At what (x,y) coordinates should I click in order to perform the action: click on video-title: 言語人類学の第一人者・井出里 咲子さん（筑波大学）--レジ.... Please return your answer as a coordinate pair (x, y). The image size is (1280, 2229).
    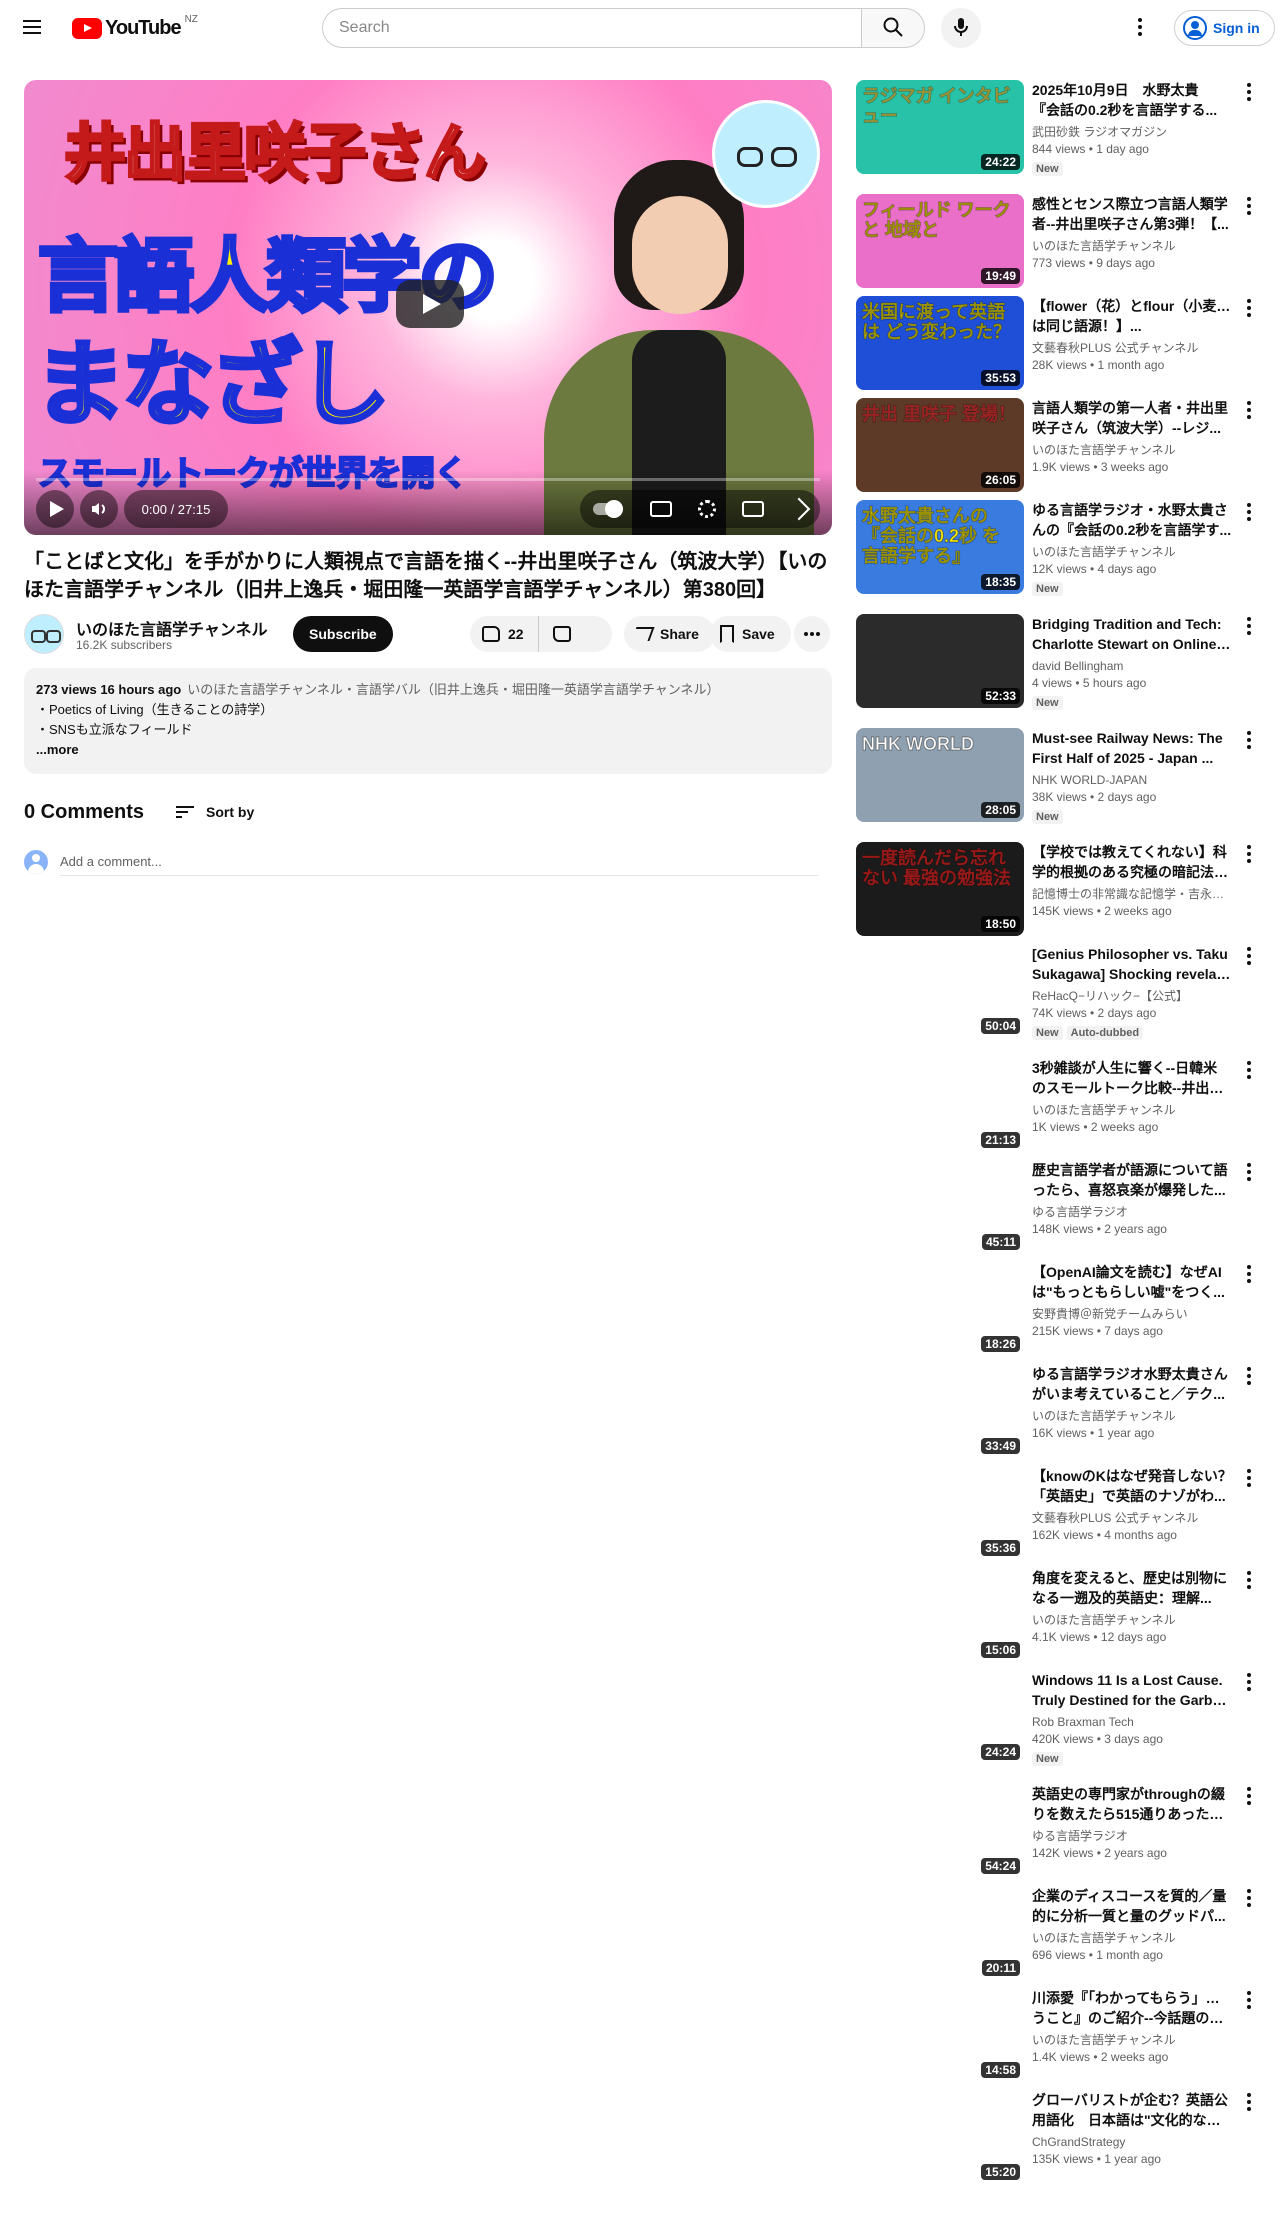
    Looking at the image, I should click on (1132, 418).